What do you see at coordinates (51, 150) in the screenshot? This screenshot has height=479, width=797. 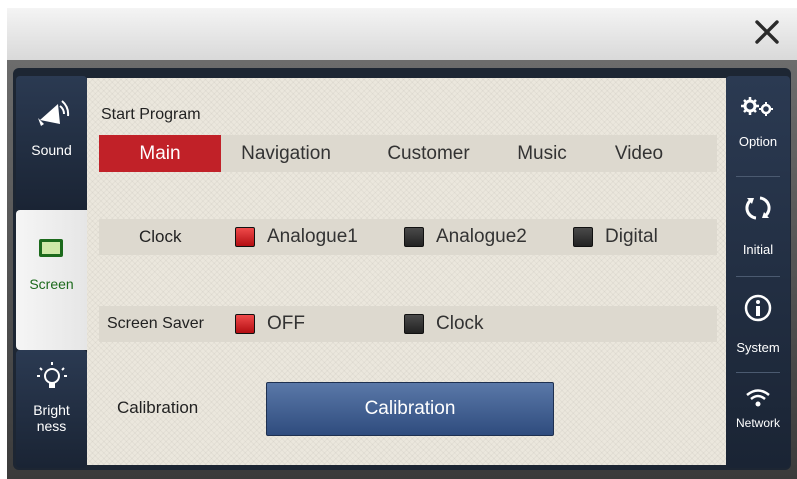 I see `nav-sound-label: Sound` at bounding box center [51, 150].